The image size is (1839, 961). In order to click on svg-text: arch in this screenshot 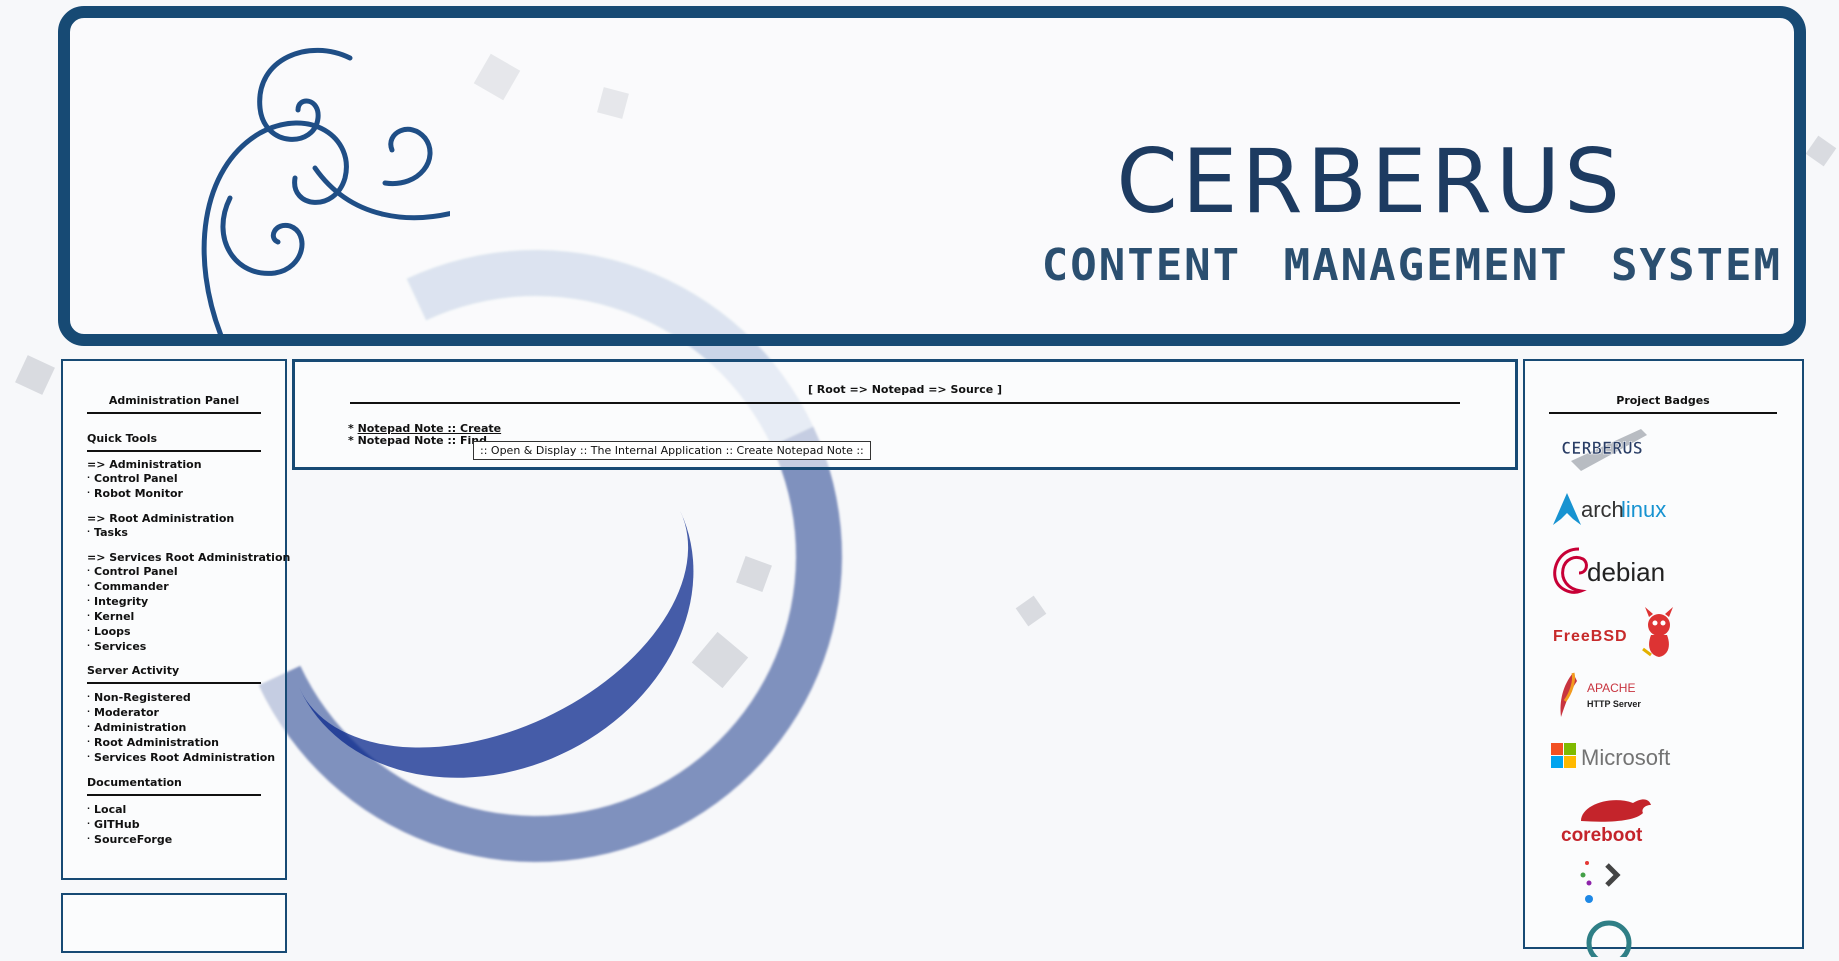, I will do `click(1602, 509)`.